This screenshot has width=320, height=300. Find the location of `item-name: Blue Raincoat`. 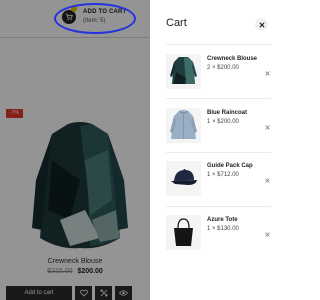

item-name: Blue Raincoat is located at coordinates (227, 113).